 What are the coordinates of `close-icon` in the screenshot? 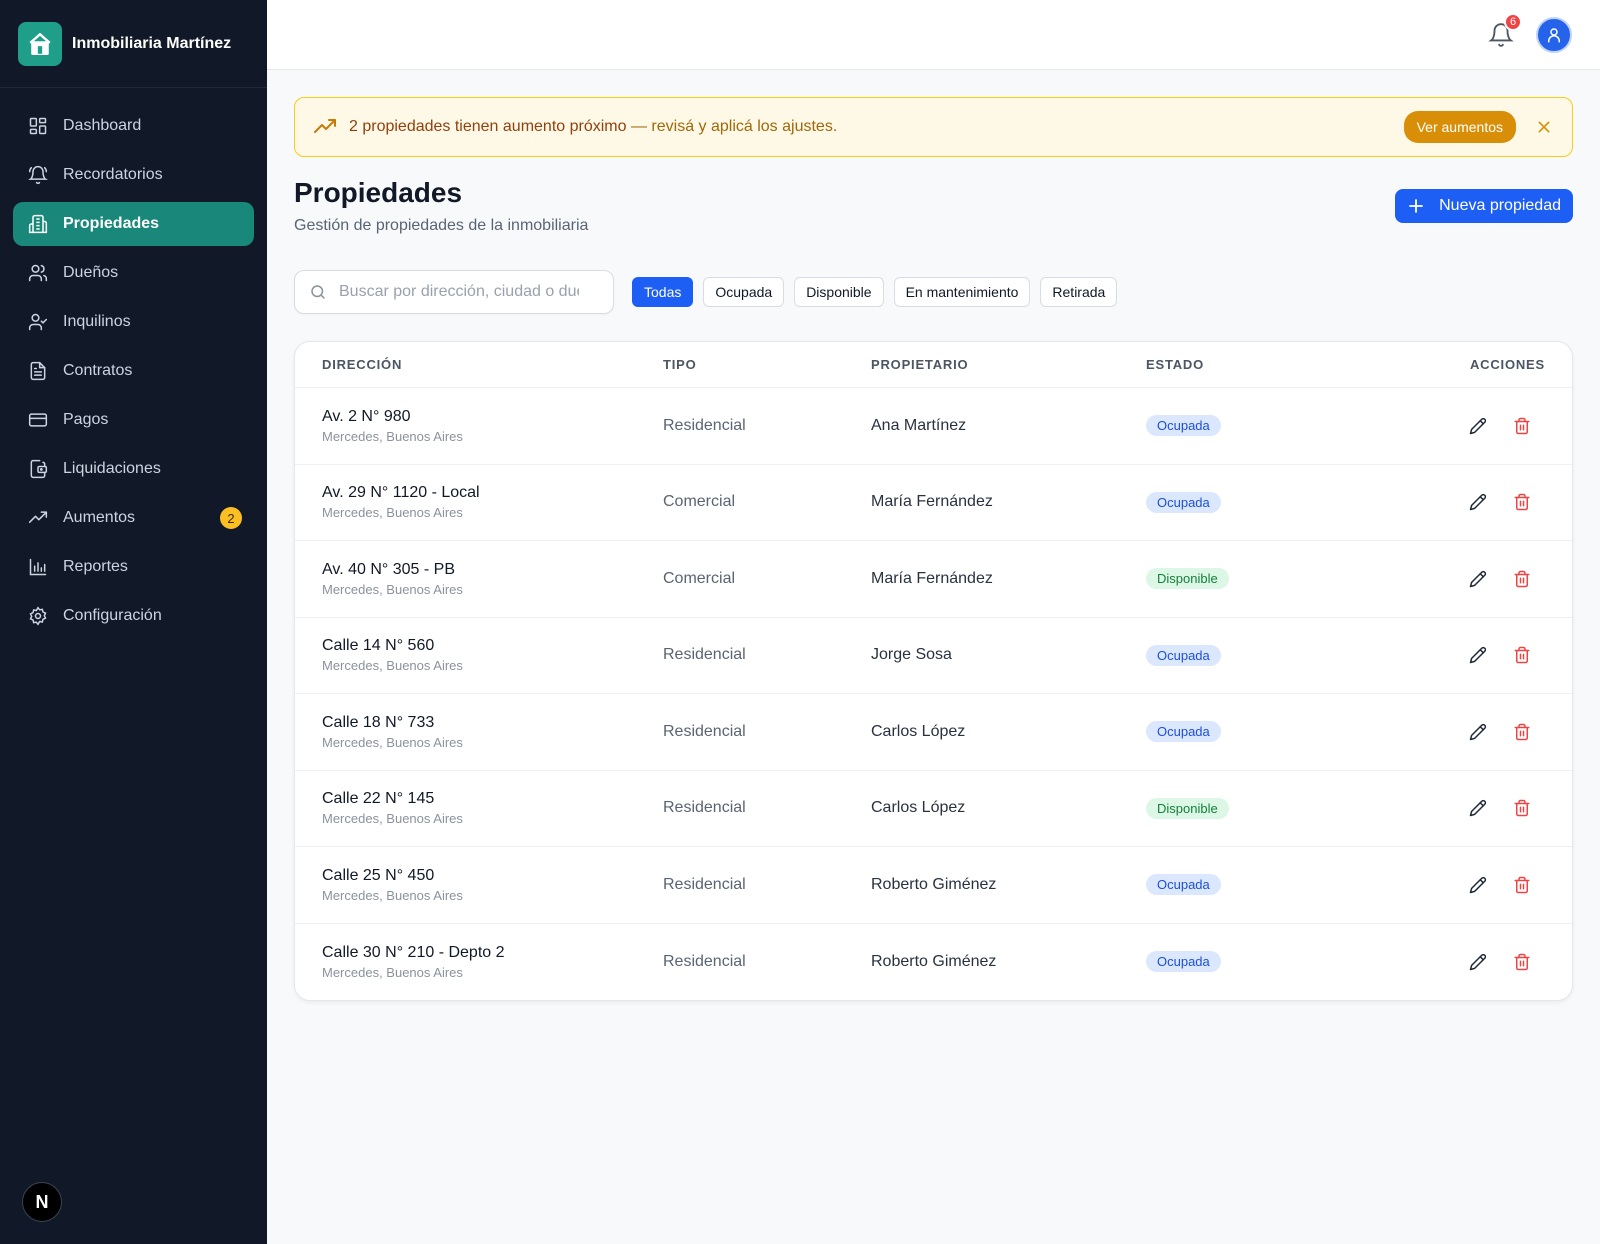 It's located at (1544, 127).